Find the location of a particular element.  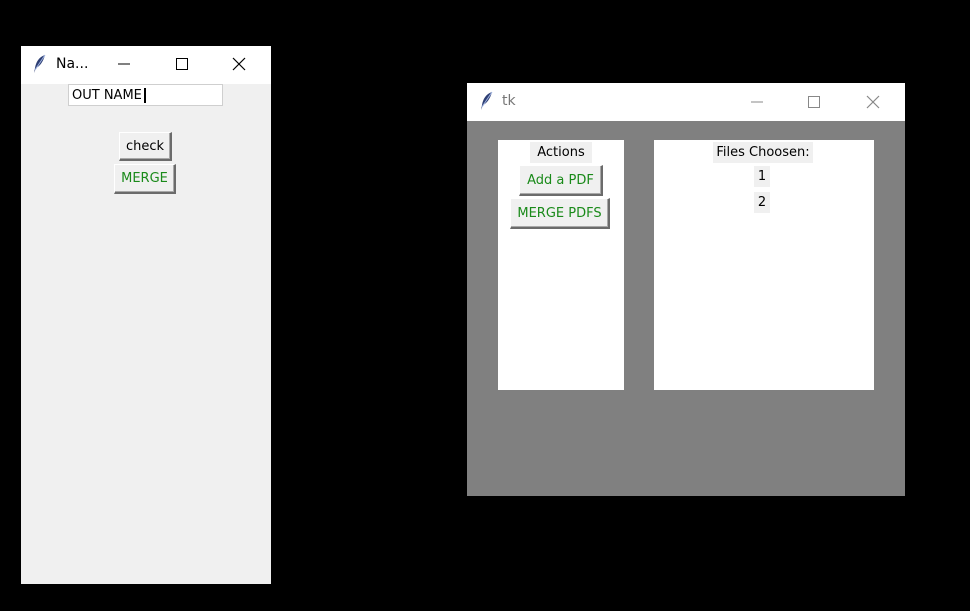

merge-button: MERGE is located at coordinates (145, 179).